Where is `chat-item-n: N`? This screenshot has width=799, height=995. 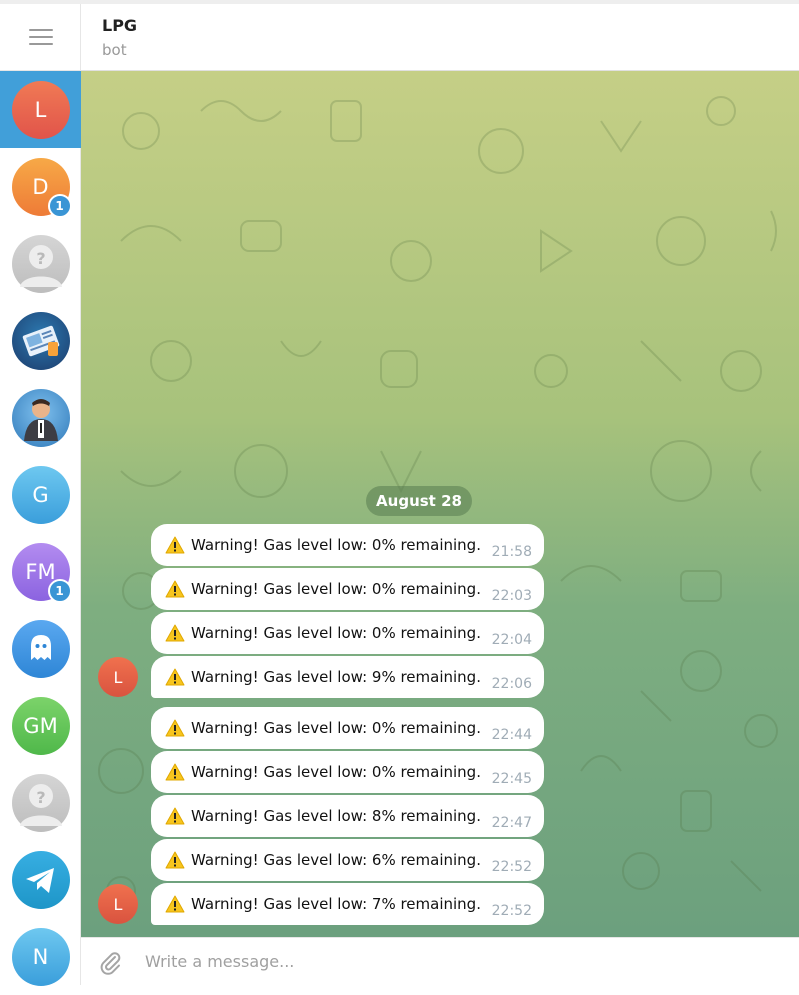 chat-item-n: N is located at coordinates (40, 956).